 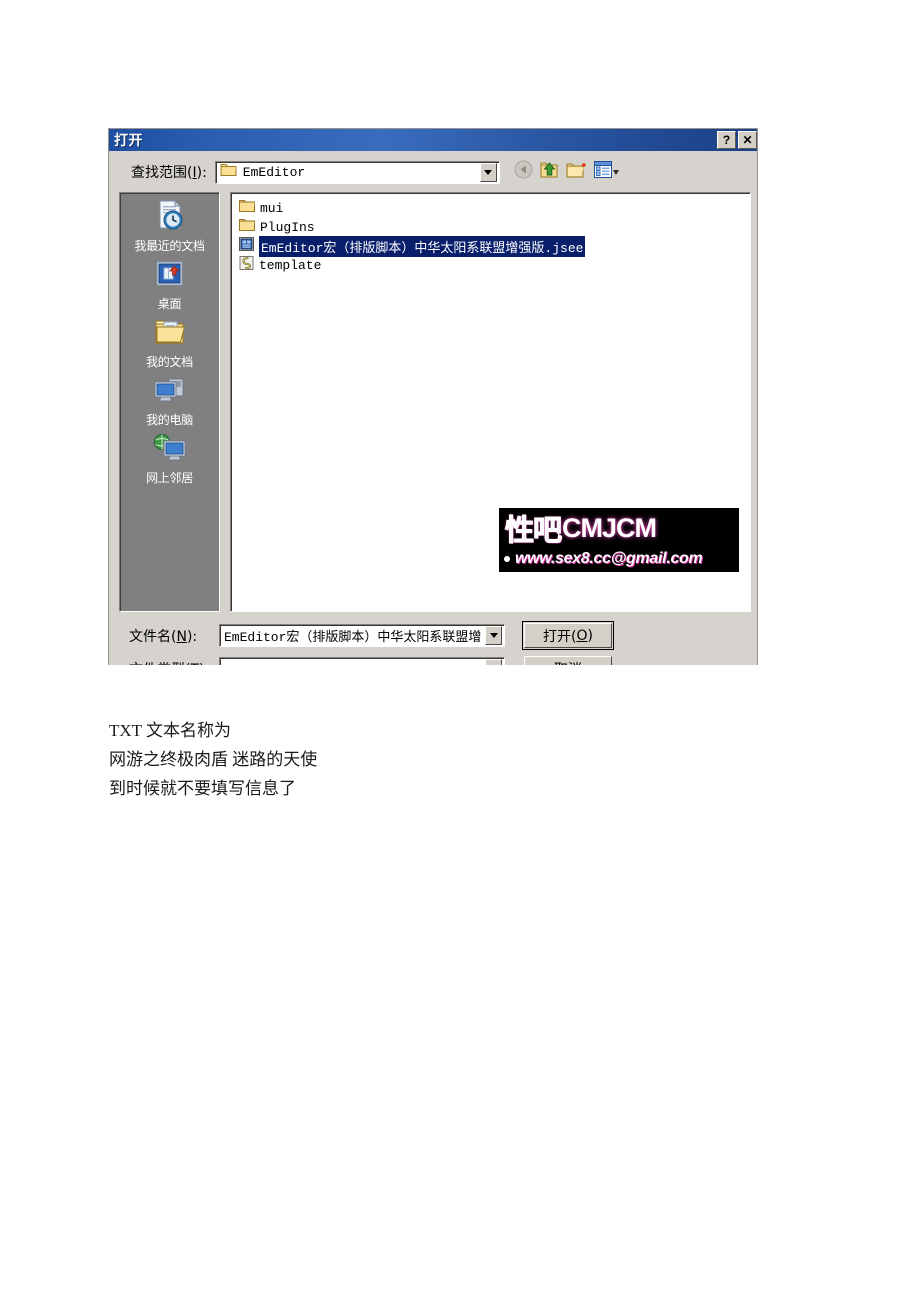 What do you see at coordinates (493, 265) in the screenshot?
I see `file-list-item: template` at bounding box center [493, 265].